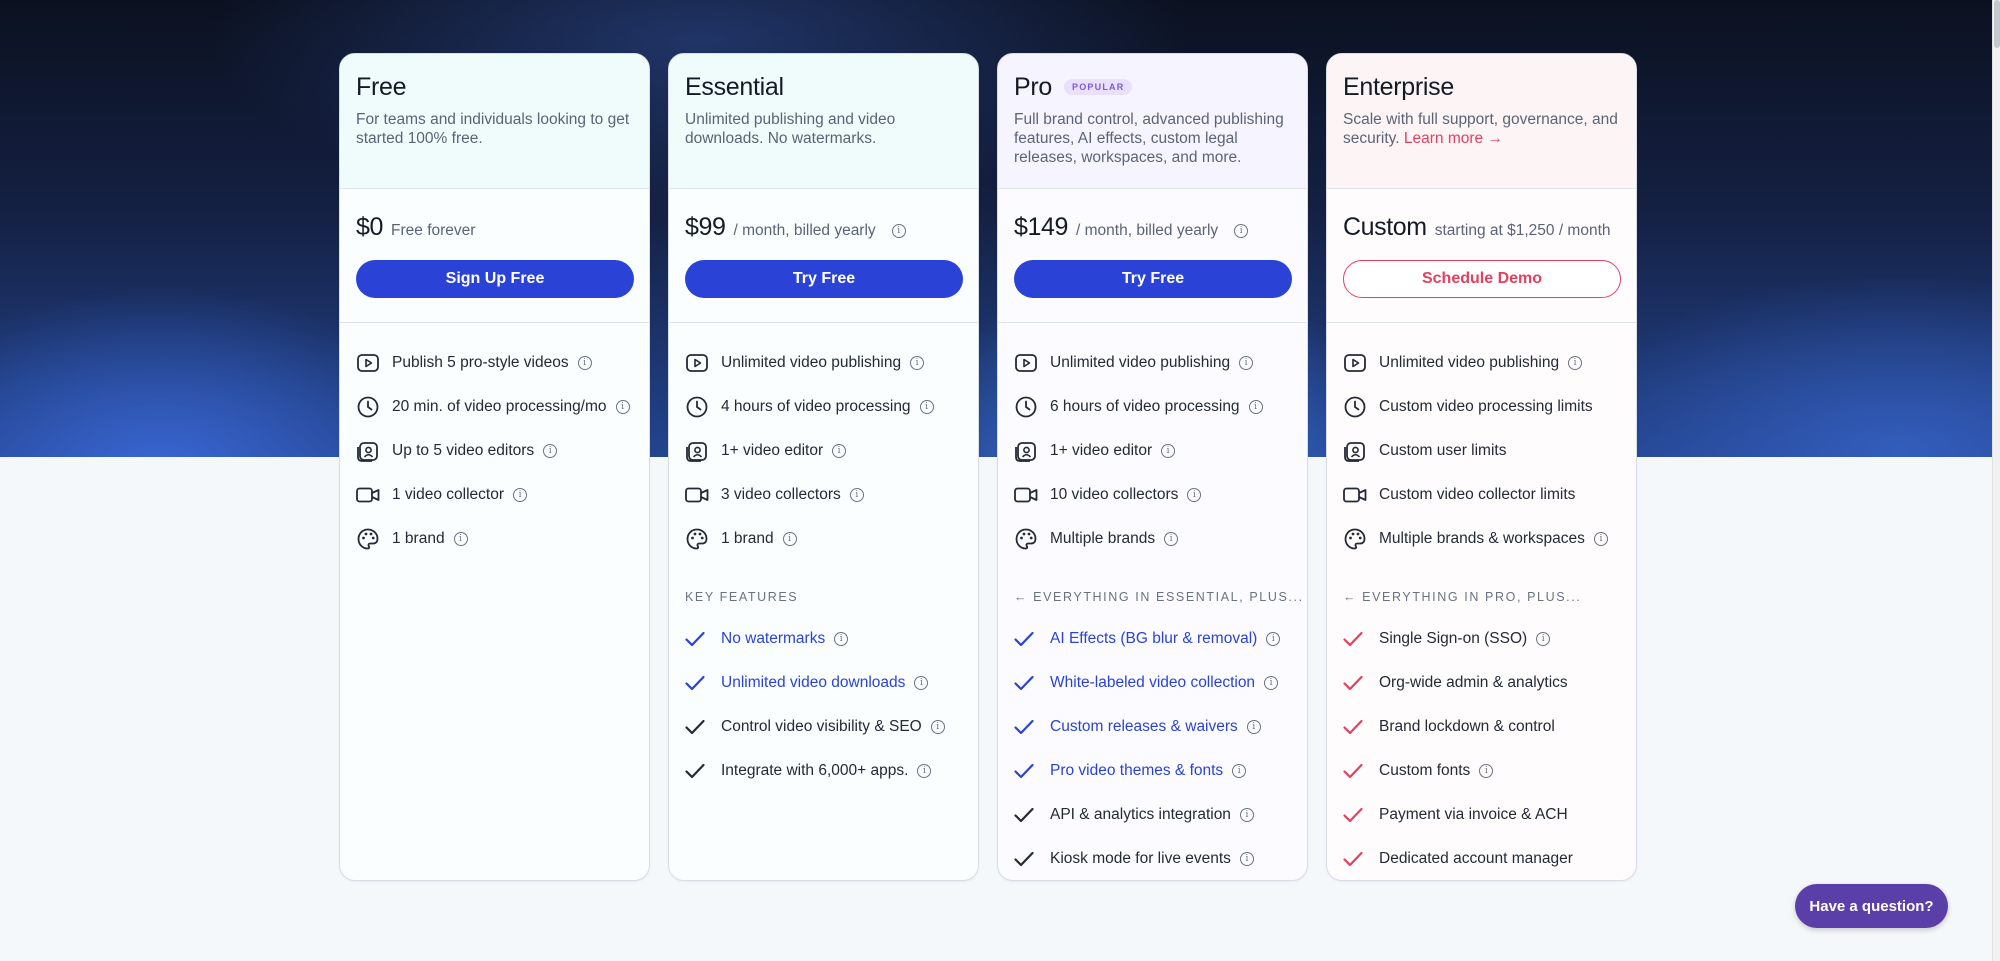  Describe the element at coordinates (816, 406) in the screenshot. I see `feature-text: 4 hours of video processing` at that location.